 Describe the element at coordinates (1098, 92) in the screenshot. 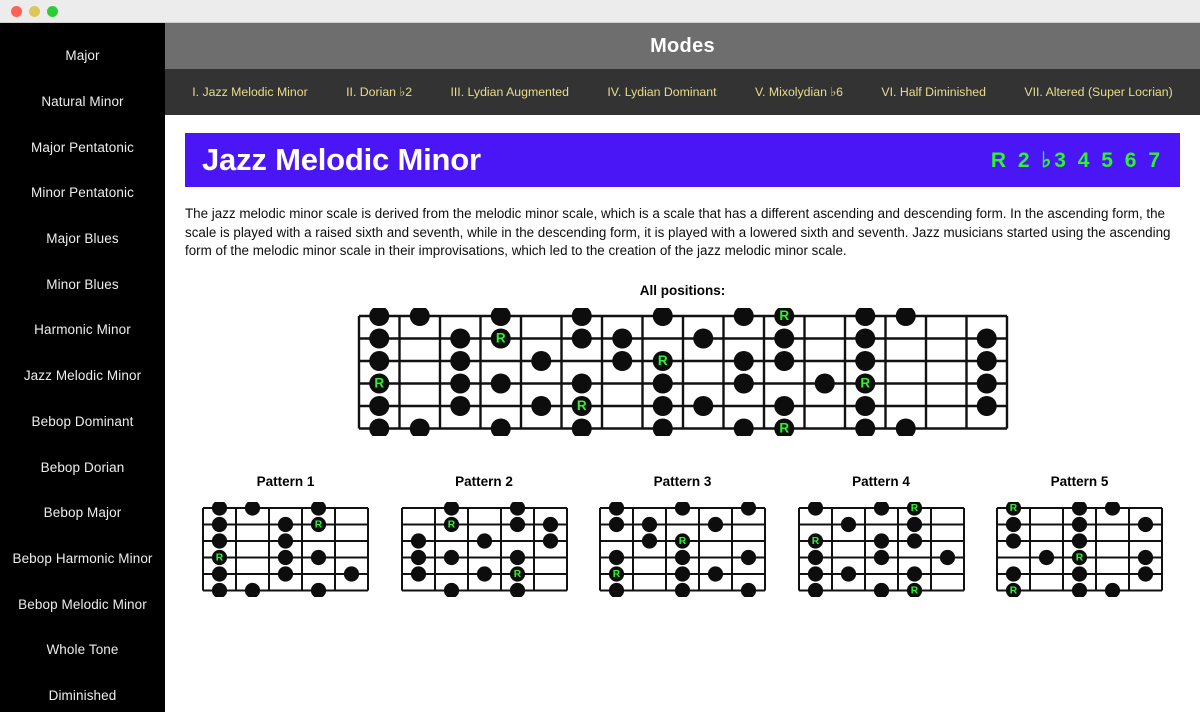

I see `tab-mode-7: VII. Altered (Super Locrian)` at that location.